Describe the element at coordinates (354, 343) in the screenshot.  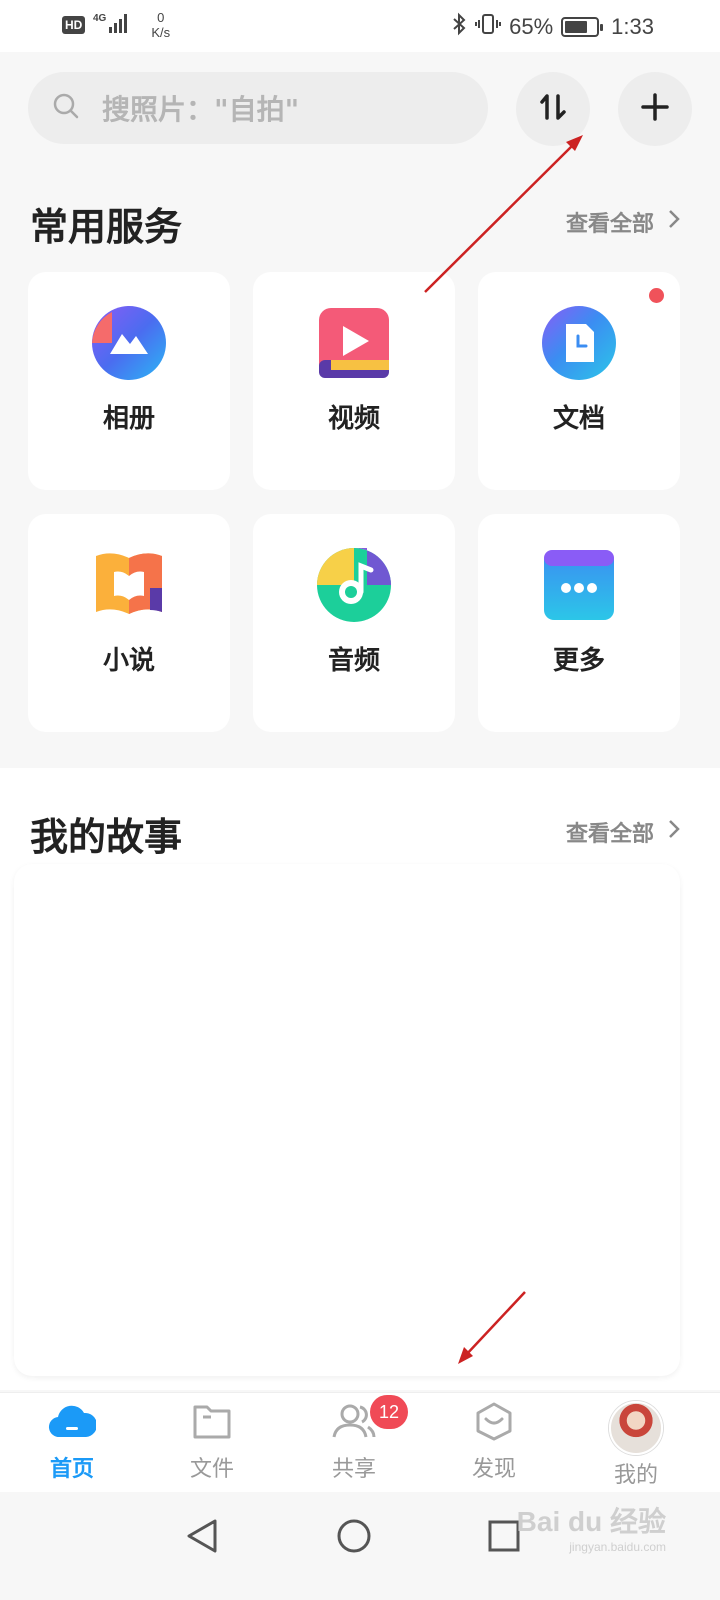
I see `video-icon` at that location.